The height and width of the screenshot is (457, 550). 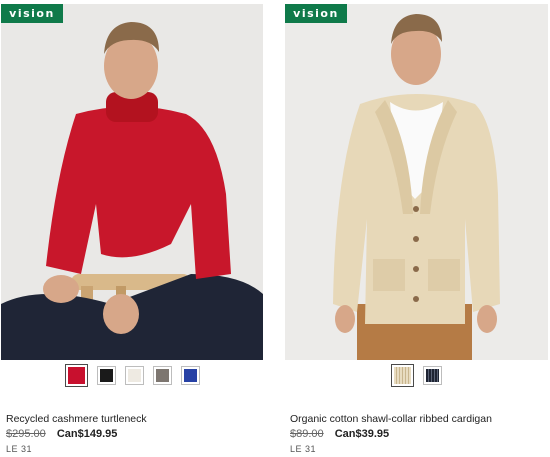 I want to click on sale-price: Can$149.95, so click(x=87, y=434).